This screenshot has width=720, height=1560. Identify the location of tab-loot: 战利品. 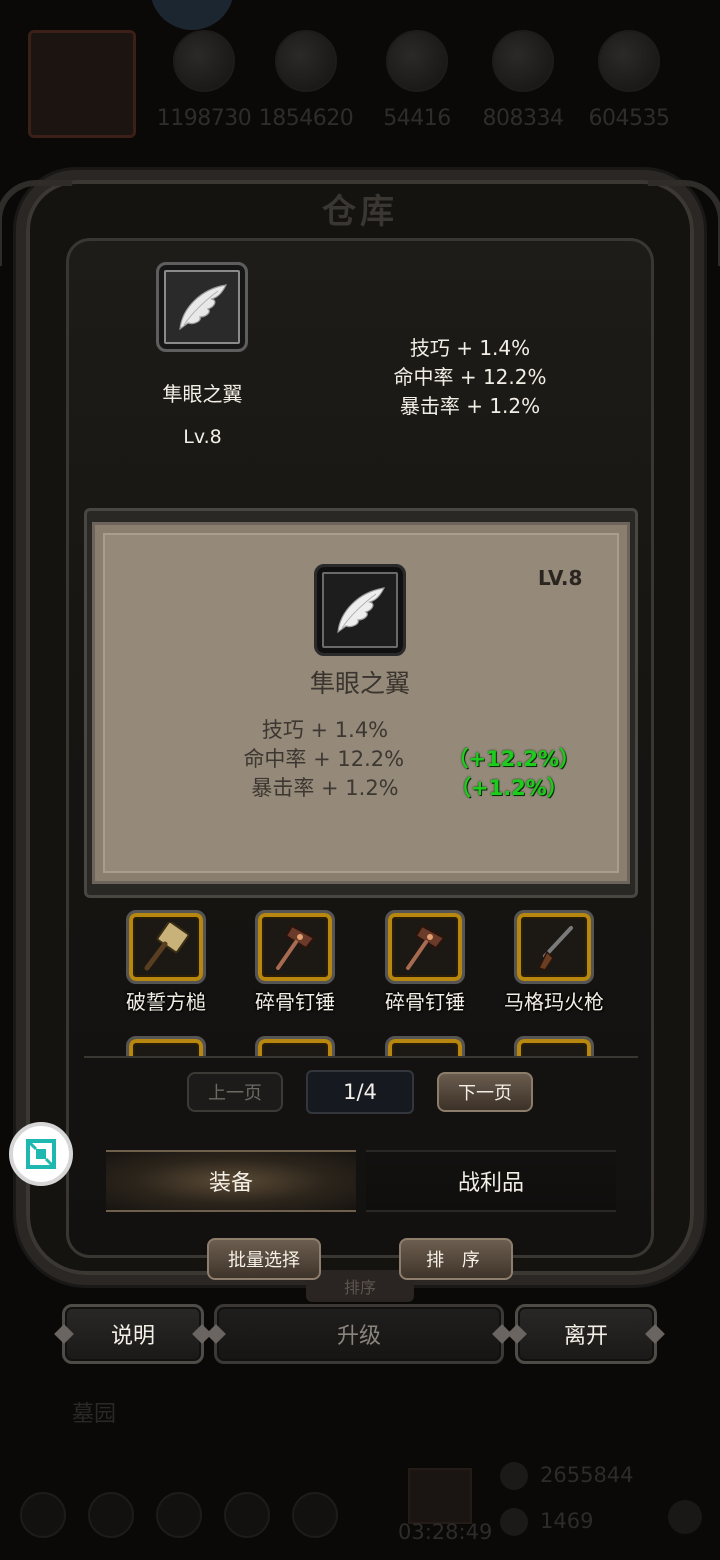
(491, 1181).